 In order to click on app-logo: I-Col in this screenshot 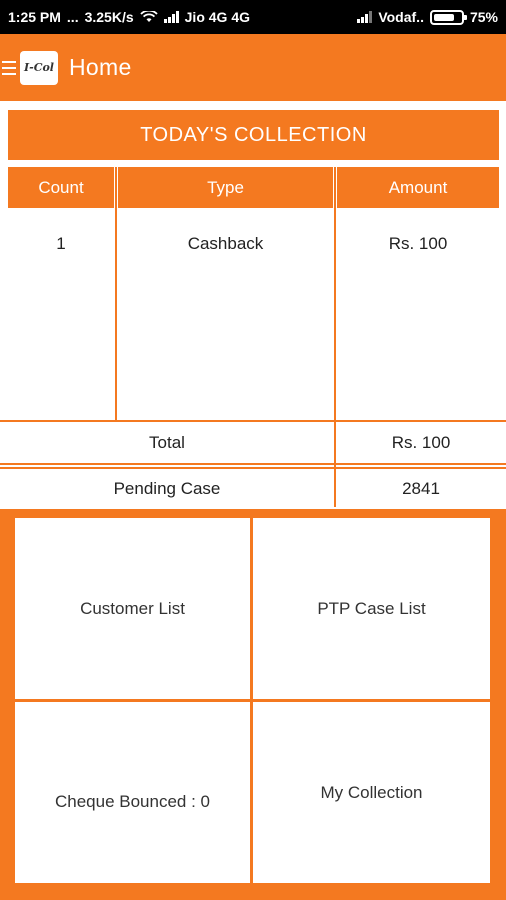, I will do `click(39, 67)`.